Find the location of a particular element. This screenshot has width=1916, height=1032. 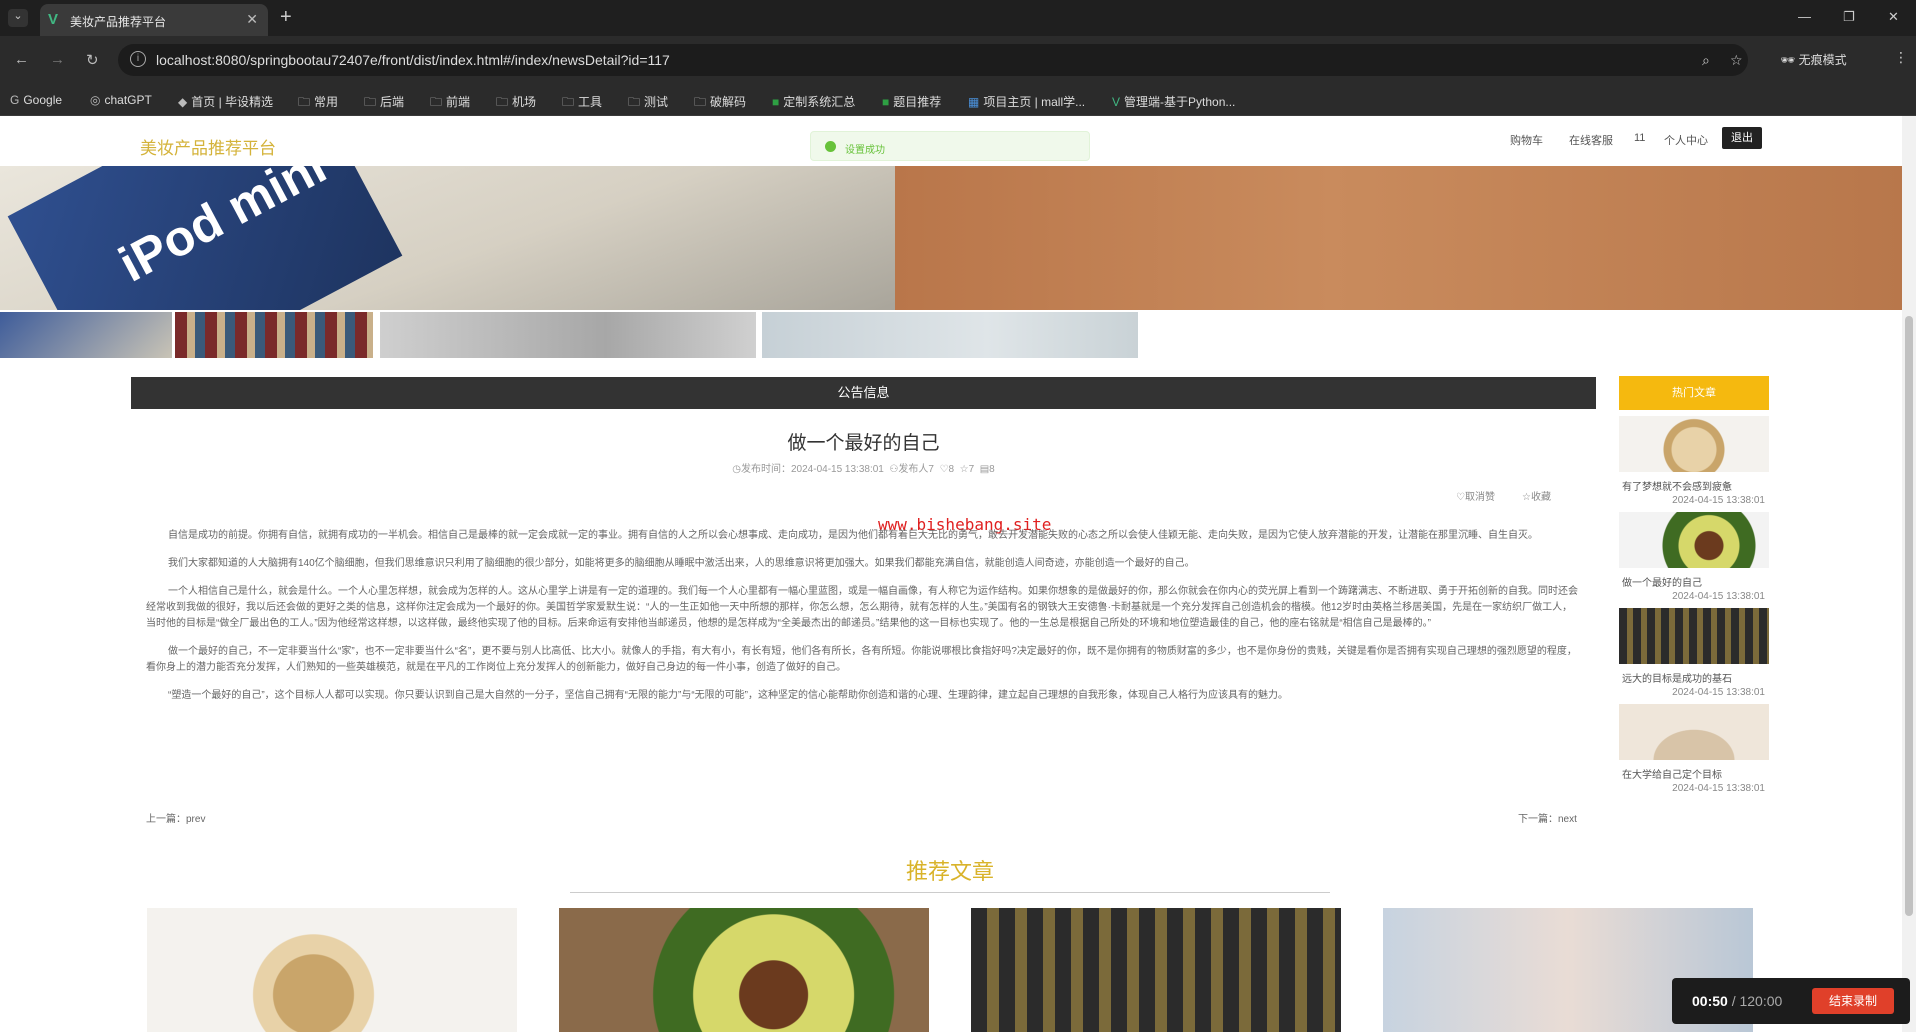

bookmark-topics: ■ 题目推荐 is located at coordinates (911, 101).